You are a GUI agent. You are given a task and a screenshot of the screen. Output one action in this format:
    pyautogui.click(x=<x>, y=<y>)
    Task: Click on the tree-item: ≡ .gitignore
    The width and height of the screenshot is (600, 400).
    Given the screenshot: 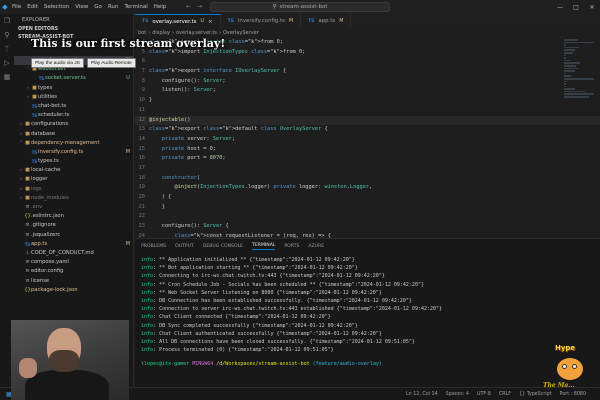 What is the action you would take?
    pyautogui.click(x=73, y=225)
    